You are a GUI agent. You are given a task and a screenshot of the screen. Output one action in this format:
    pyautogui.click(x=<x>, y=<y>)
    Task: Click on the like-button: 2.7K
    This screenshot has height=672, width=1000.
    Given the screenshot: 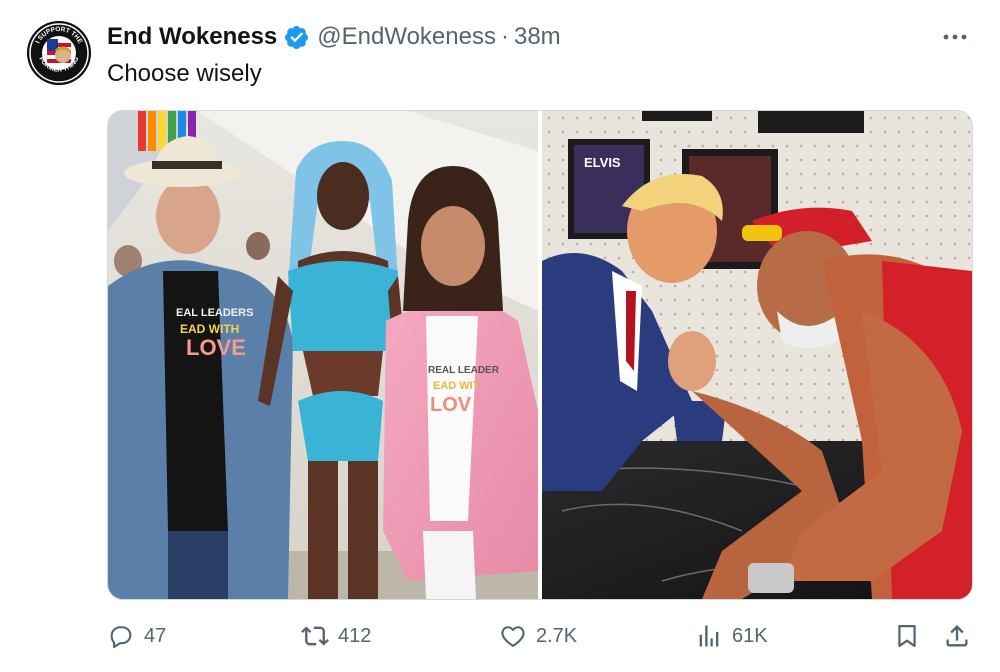 What is the action you would take?
    pyautogui.click(x=538, y=636)
    